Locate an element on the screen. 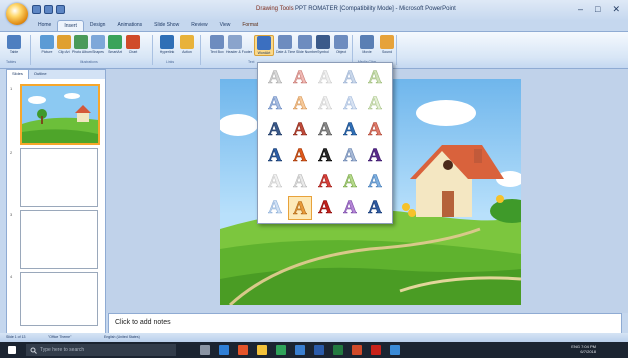 The height and width of the screenshot is (358, 628). ribbon-group-label: Links is located at coordinates (170, 62).